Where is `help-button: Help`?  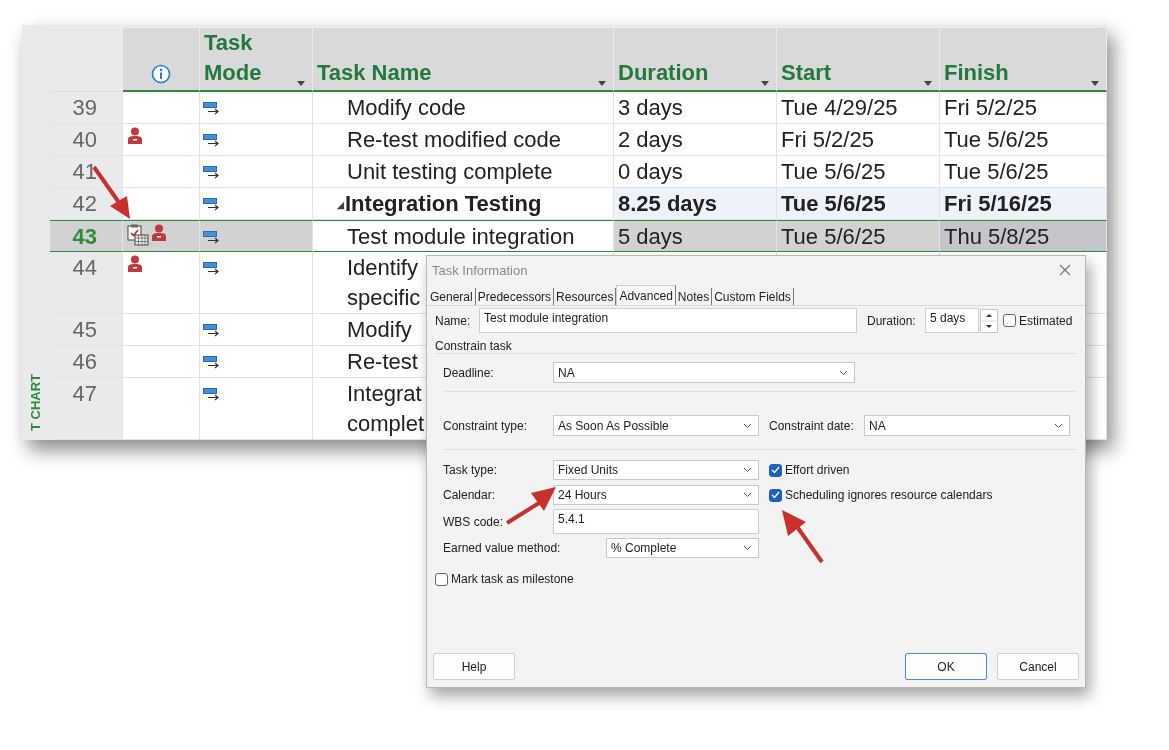 help-button: Help is located at coordinates (474, 666).